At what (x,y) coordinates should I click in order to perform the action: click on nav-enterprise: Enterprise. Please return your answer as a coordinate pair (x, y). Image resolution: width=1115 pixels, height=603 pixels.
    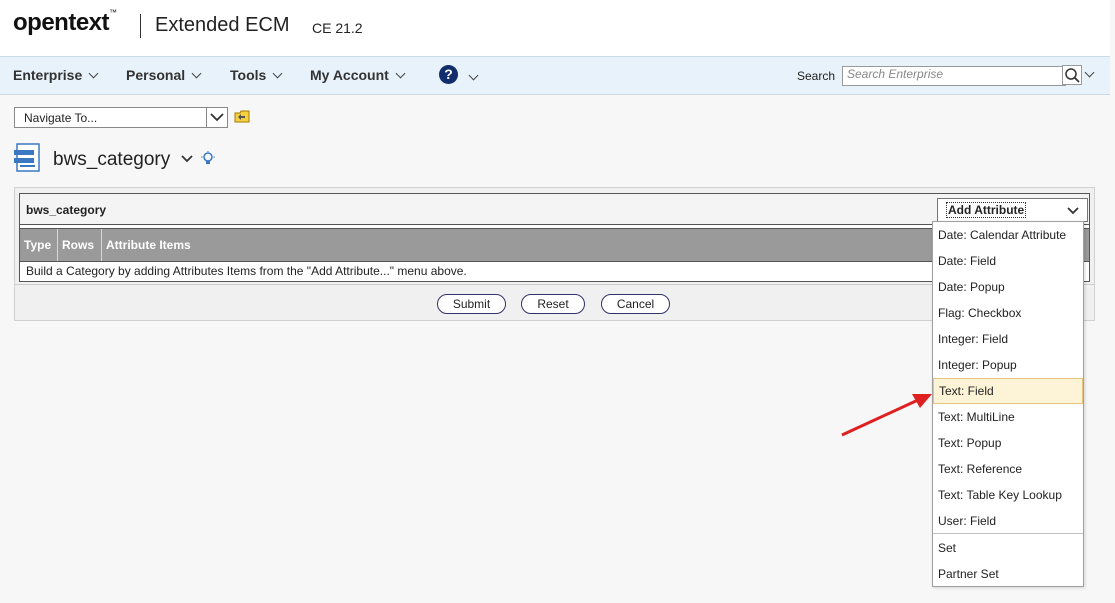
    Looking at the image, I should click on (56, 75).